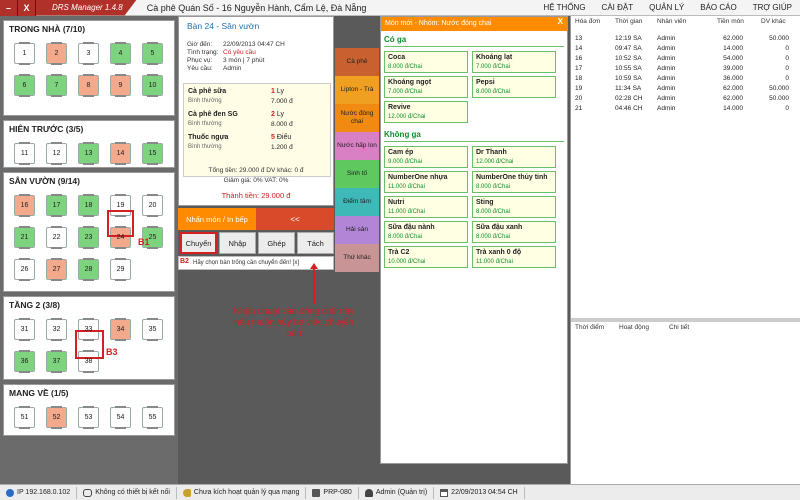 The height and width of the screenshot is (500, 800). I want to click on table-button: 29, so click(120, 269).